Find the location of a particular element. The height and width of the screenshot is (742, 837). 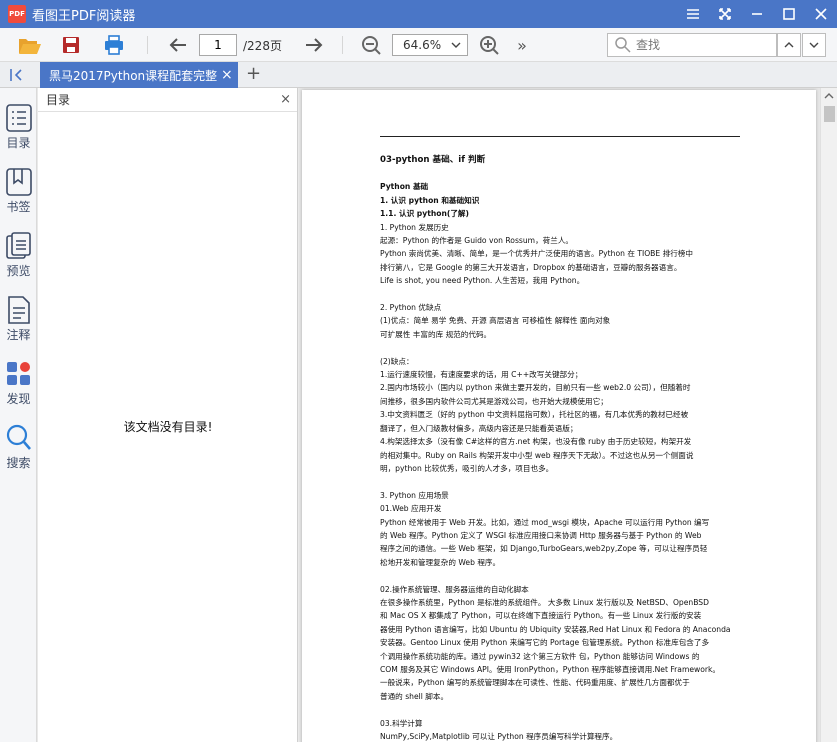

tab-document: 黑马2017Python课程配套完整版 × is located at coordinates (139, 75).